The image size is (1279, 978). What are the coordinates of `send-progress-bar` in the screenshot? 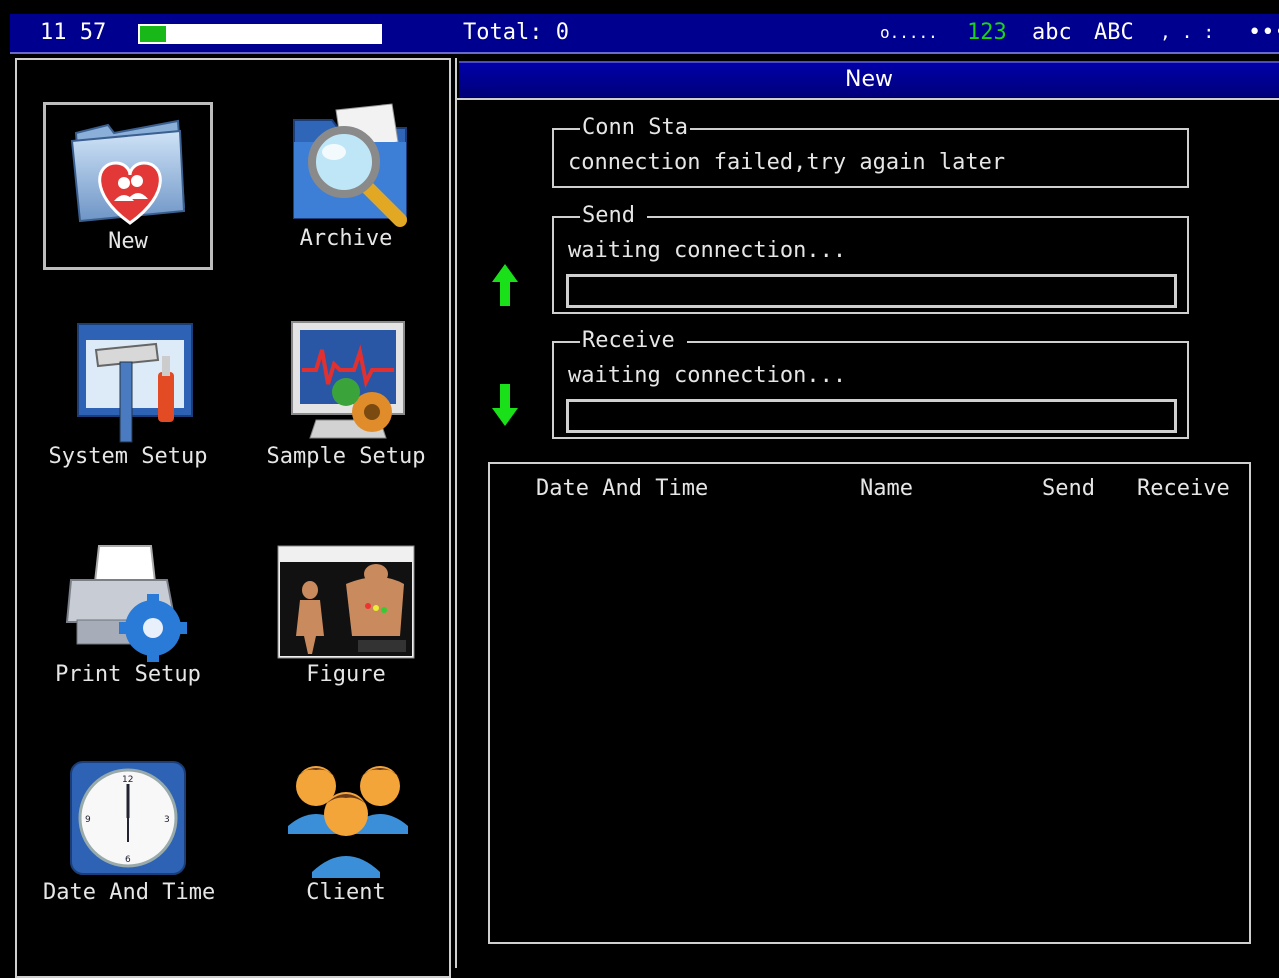 It's located at (871, 291).